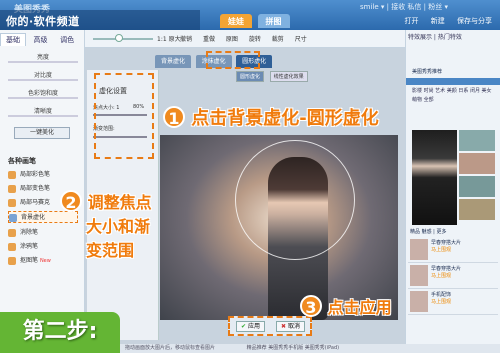 The image size is (500, 353). Describe the element at coordinates (233, 60) in the screenshot. I see `highlight-circle-tab` at that location.